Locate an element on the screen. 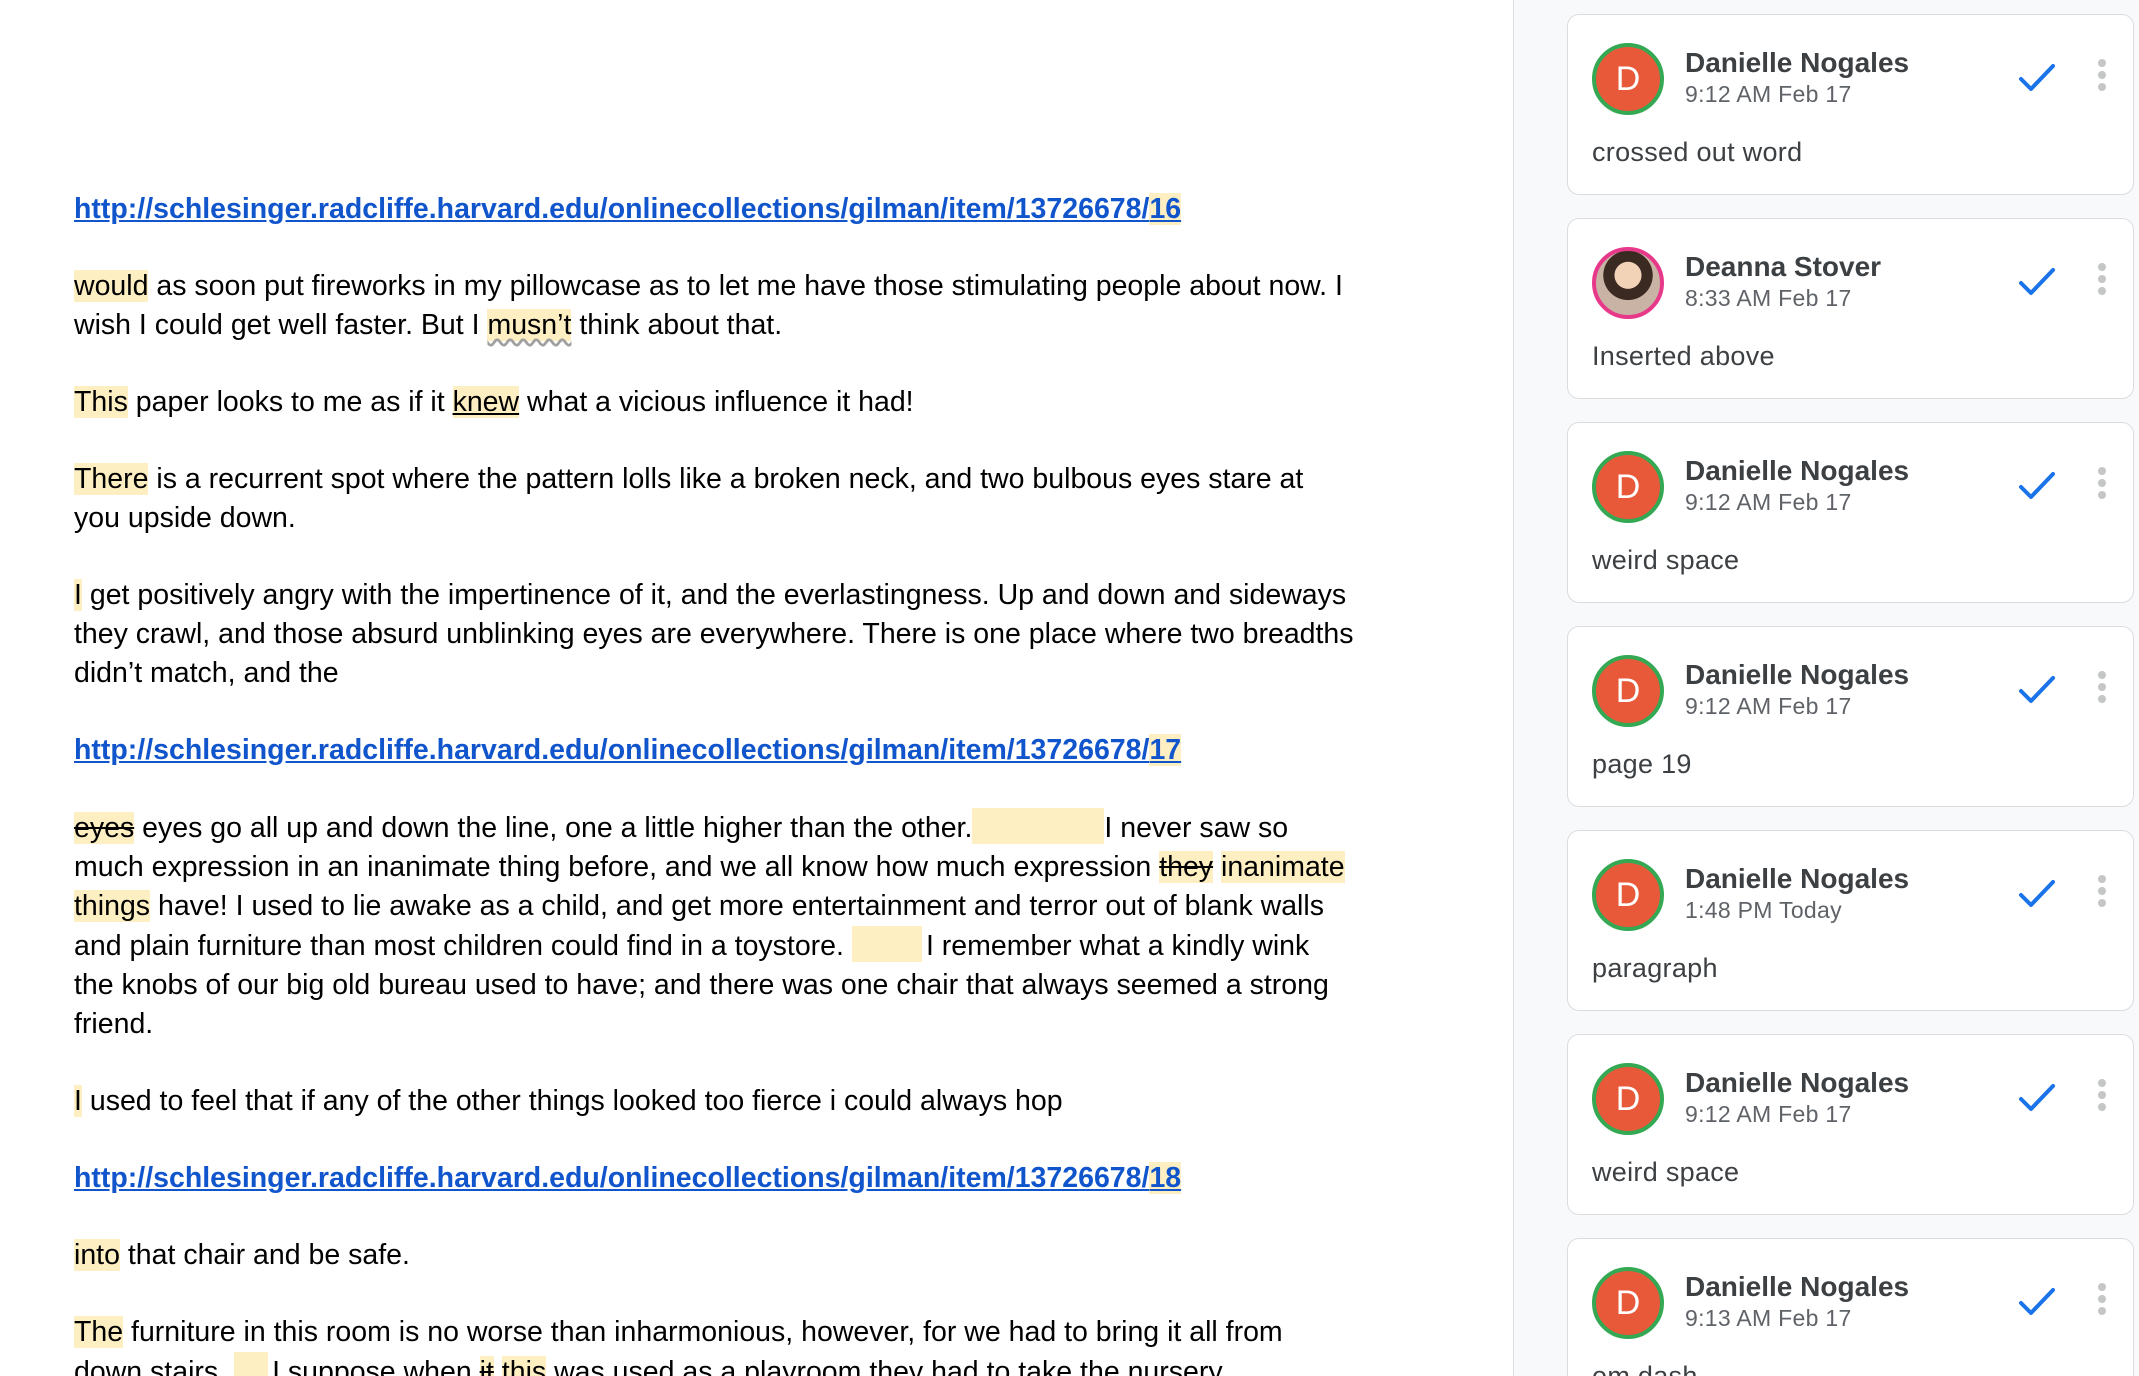 The image size is (2139, 1376). comment-text: page 19 is located at coordinates (1642, 764).